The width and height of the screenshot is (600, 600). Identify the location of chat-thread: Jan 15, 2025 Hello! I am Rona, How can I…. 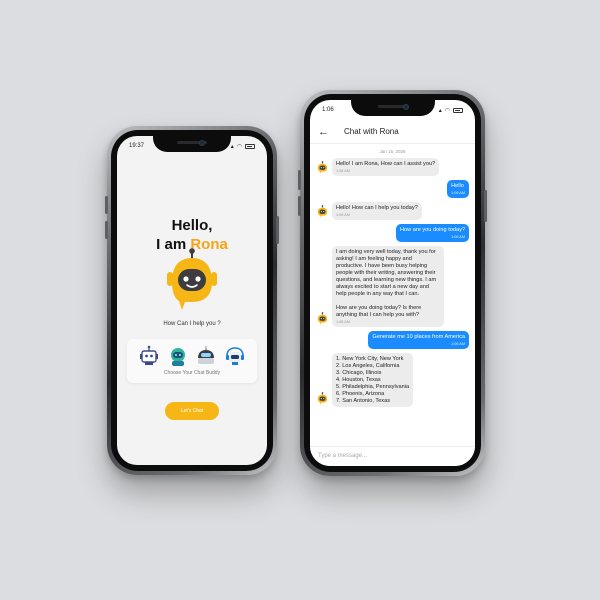
(392, 295).